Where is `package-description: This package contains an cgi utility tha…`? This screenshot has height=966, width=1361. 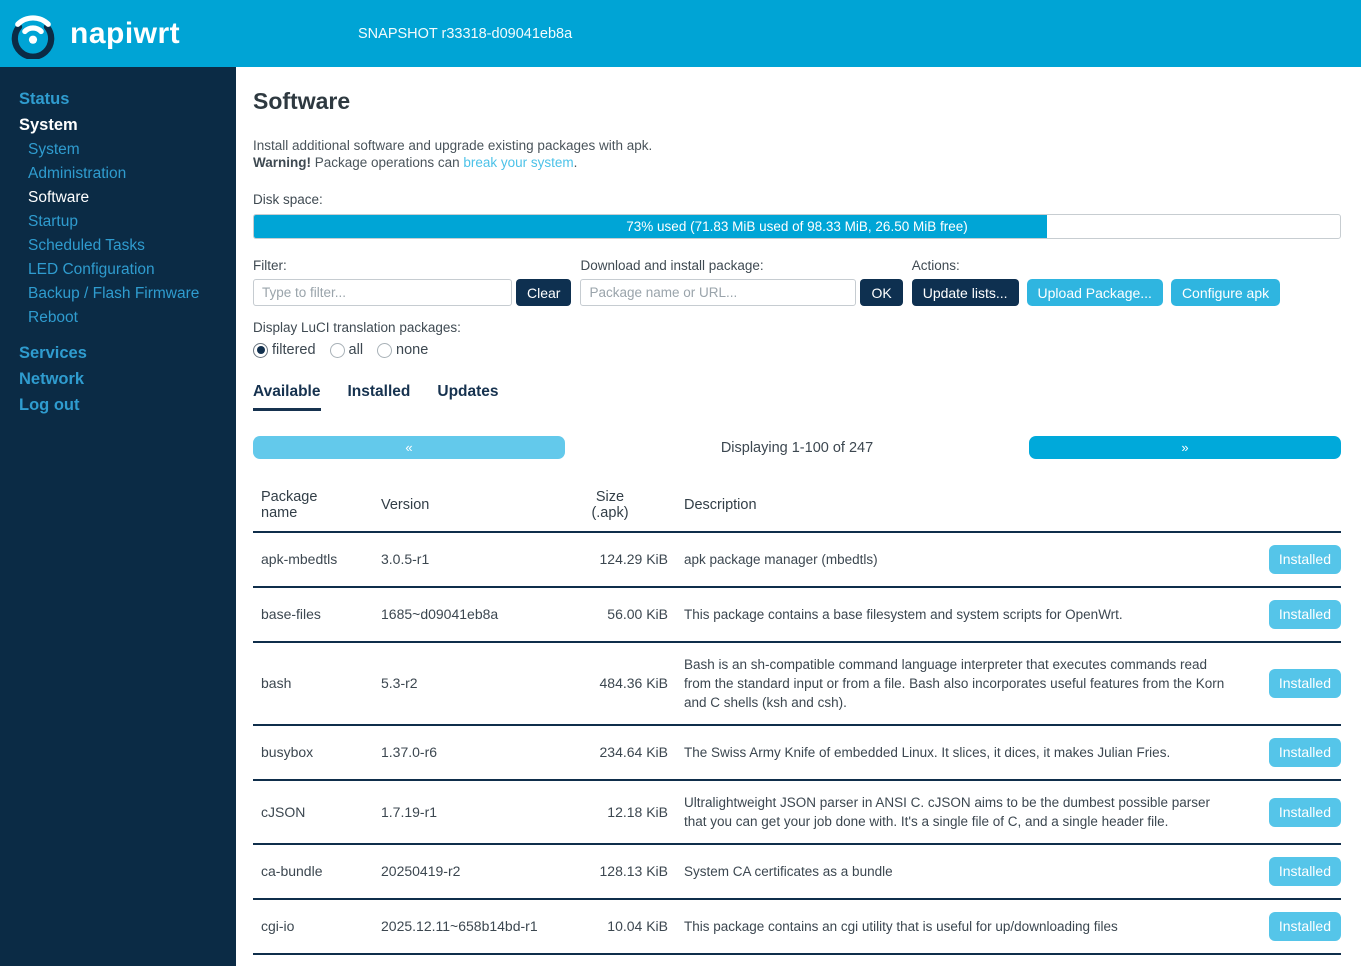 package-description: This package contains an cgi utility tha… is located at coordinates (952, 927).